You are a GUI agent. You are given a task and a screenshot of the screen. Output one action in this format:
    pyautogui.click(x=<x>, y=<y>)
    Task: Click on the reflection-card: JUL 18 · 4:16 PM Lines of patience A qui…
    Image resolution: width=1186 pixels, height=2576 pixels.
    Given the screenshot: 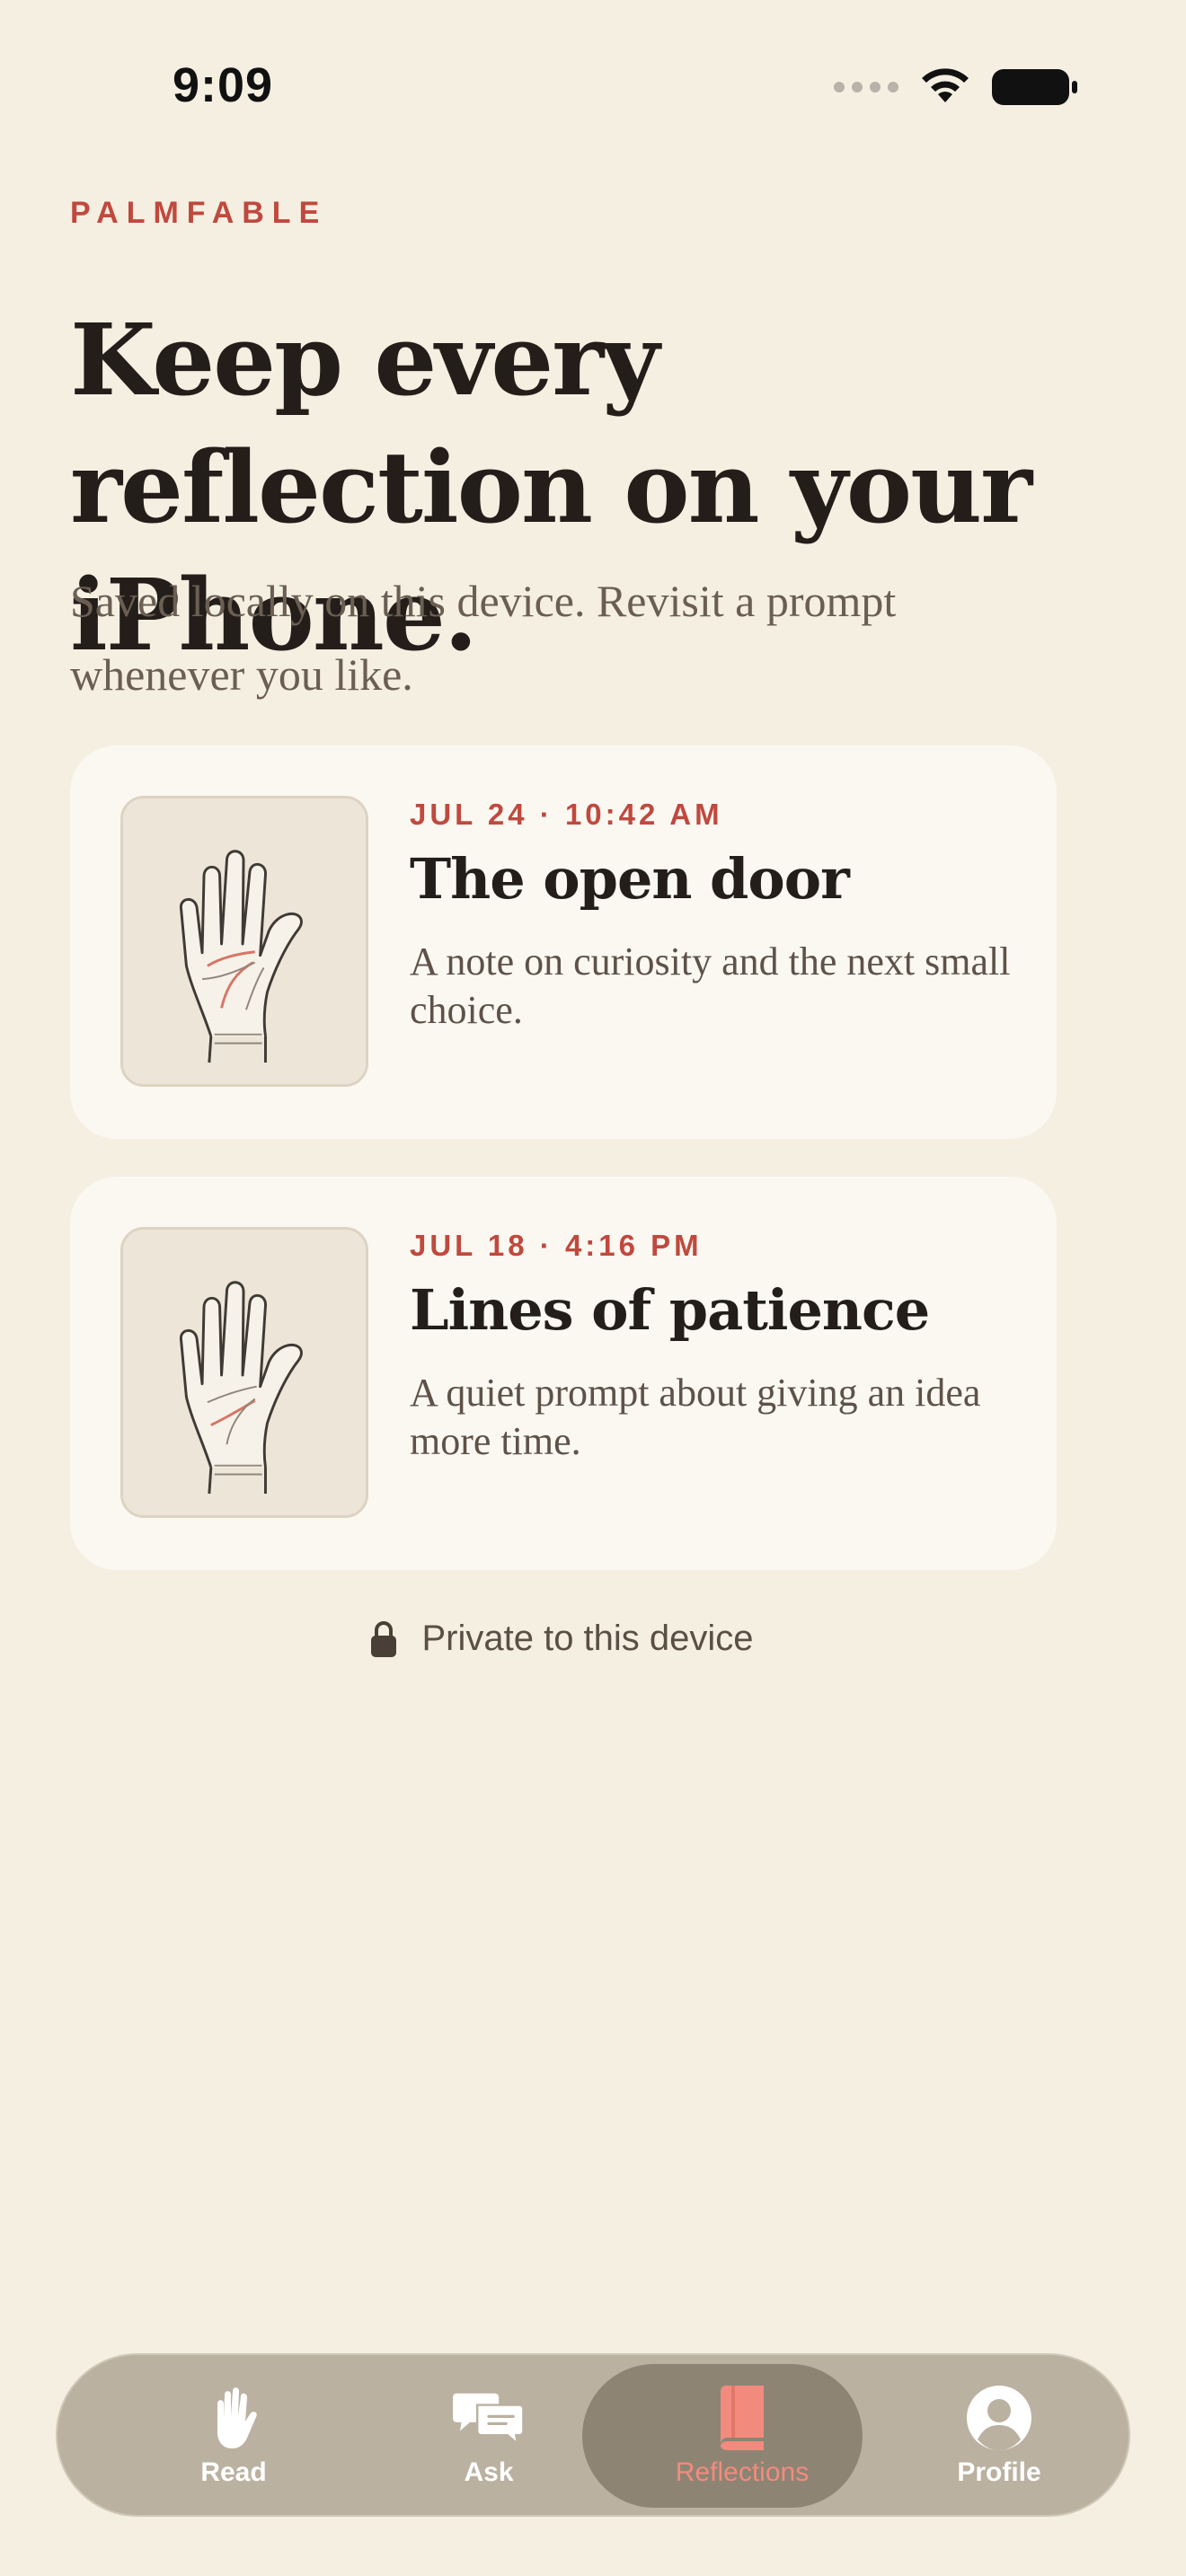 What is the action you would take?
    pyautogui.click(x=563, y=1373)
    